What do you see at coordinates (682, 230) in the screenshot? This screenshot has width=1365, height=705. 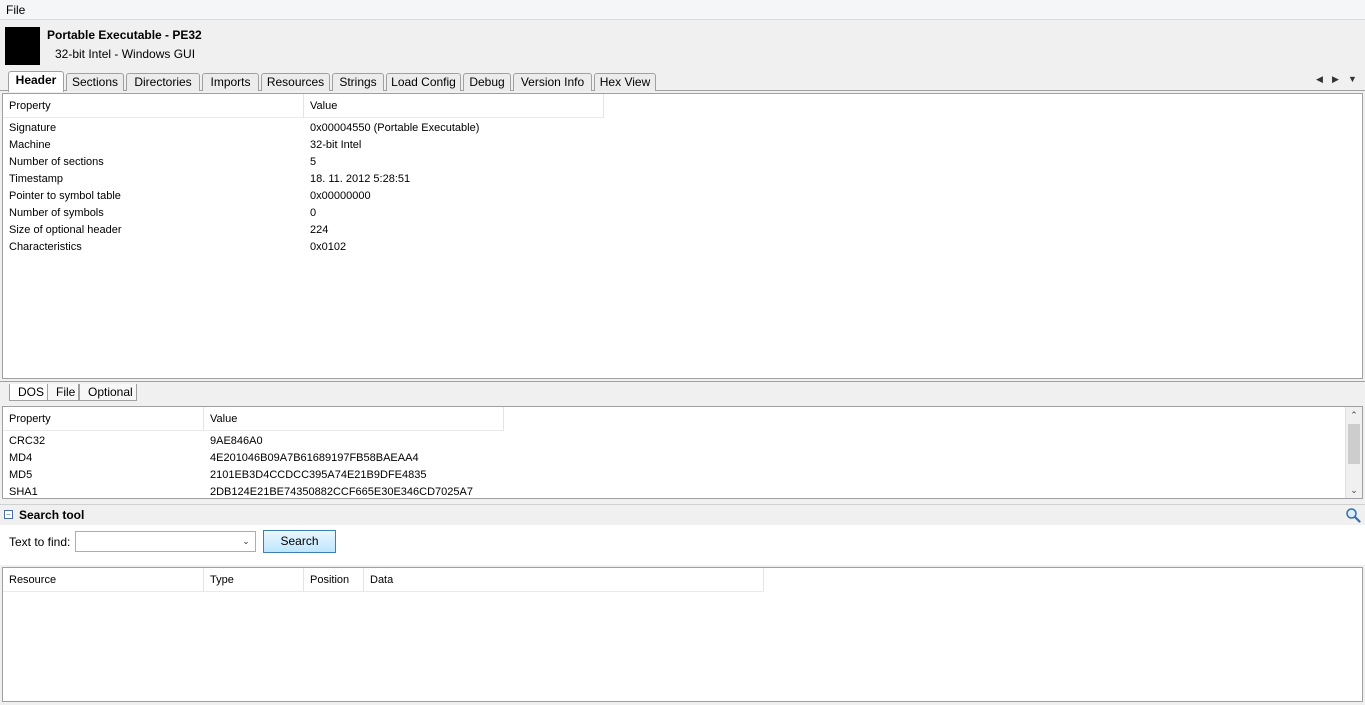 I see `table-row: Size of optional header 224` at bounding box center [682, 230].